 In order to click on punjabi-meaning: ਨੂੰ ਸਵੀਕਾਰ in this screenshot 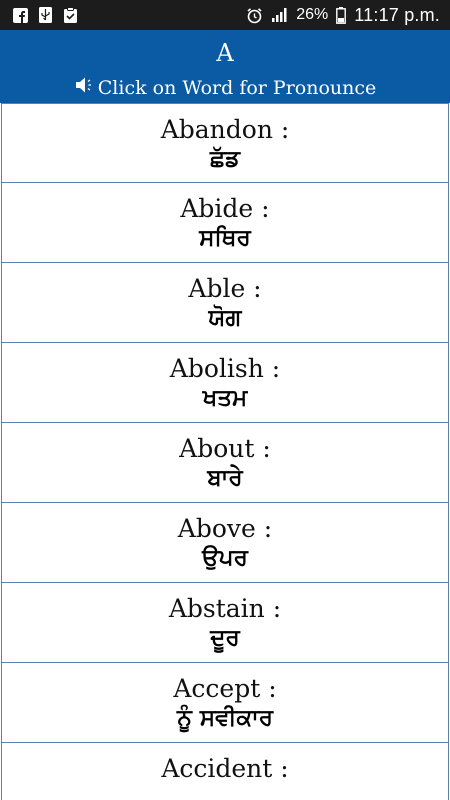, I will do `click(225, 718)`.